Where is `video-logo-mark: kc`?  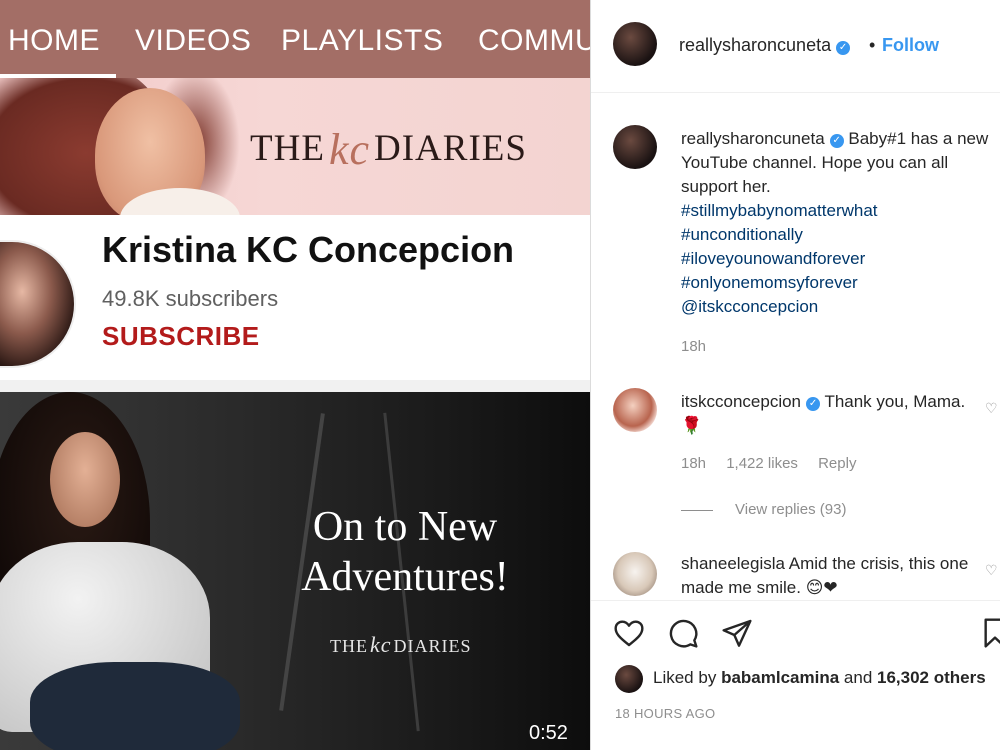 video-logo-mark: kc is located at coordinates (381, 644).